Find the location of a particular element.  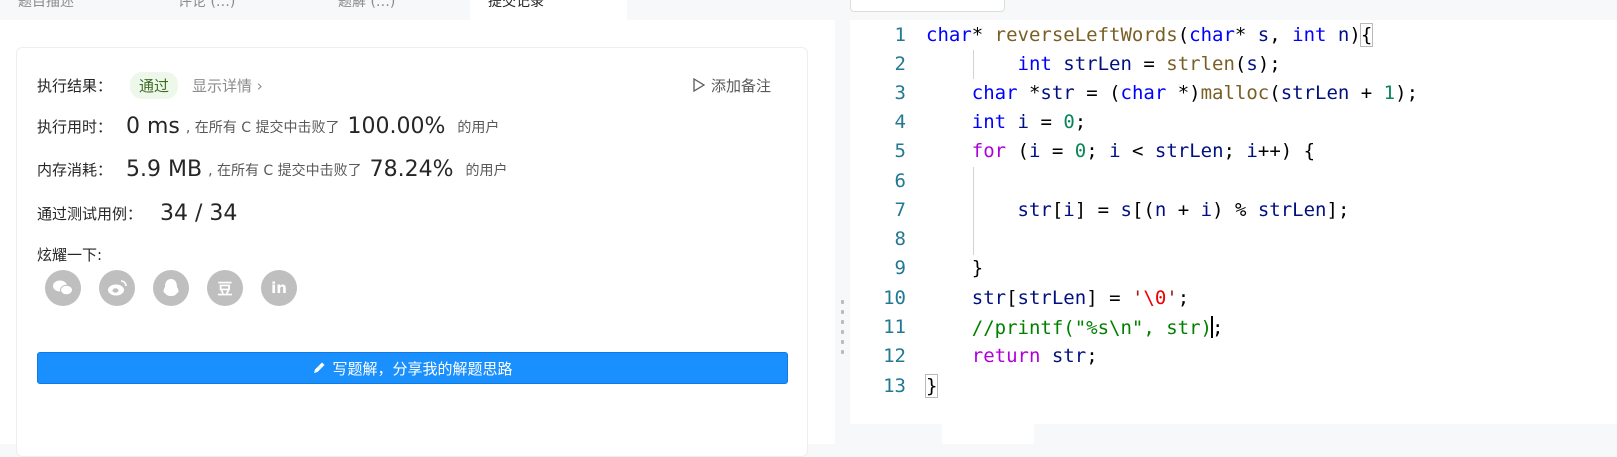

share-label: 炫耀一下: is located at coordinates (70, 255).